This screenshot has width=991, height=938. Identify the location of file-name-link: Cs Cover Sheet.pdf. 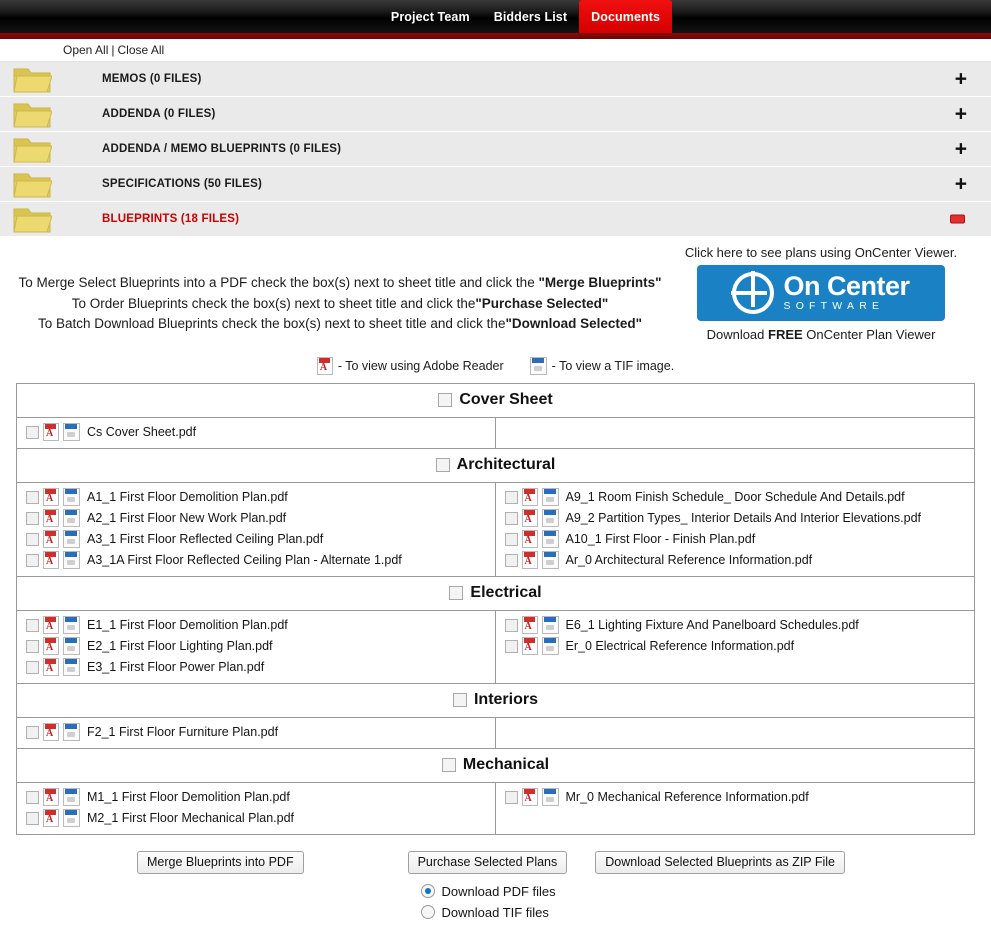
(141, 432).